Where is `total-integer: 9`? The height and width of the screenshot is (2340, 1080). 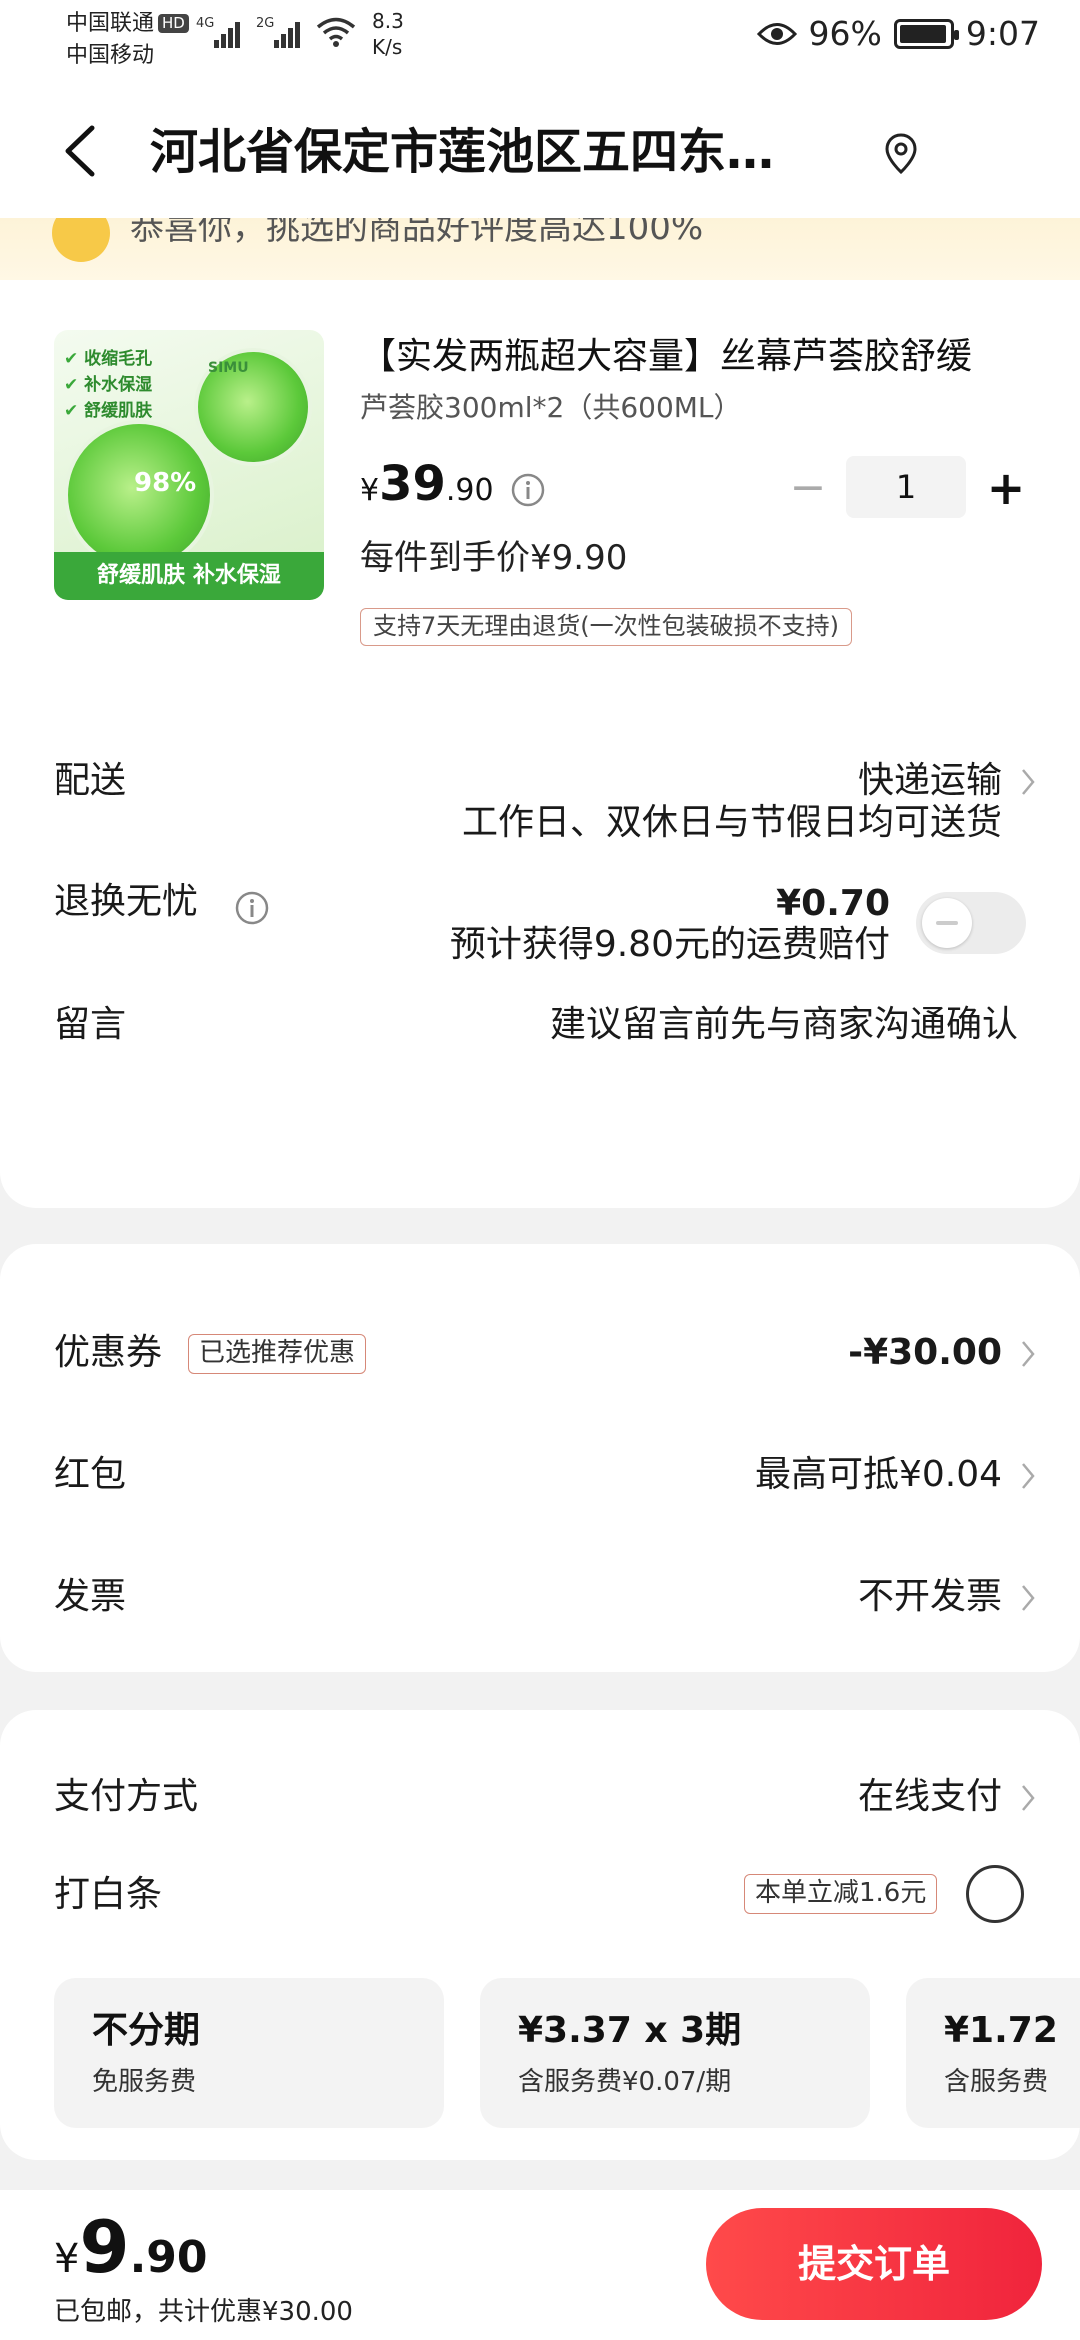
total-integer: 9 is located at coordinates (104, 2247).